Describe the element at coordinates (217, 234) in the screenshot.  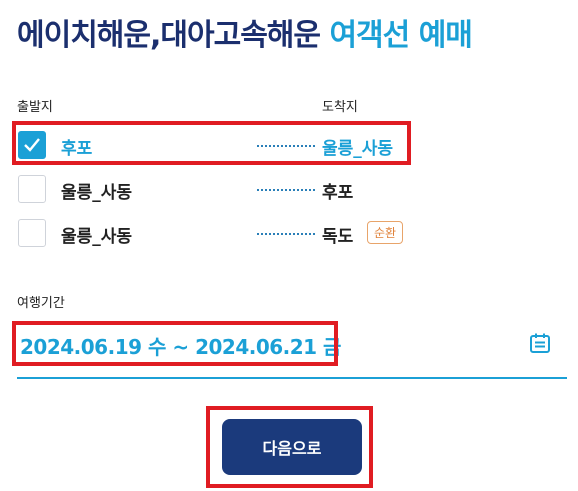
I see `route-option-3: 울릉_사동 독도 순환` at that location.